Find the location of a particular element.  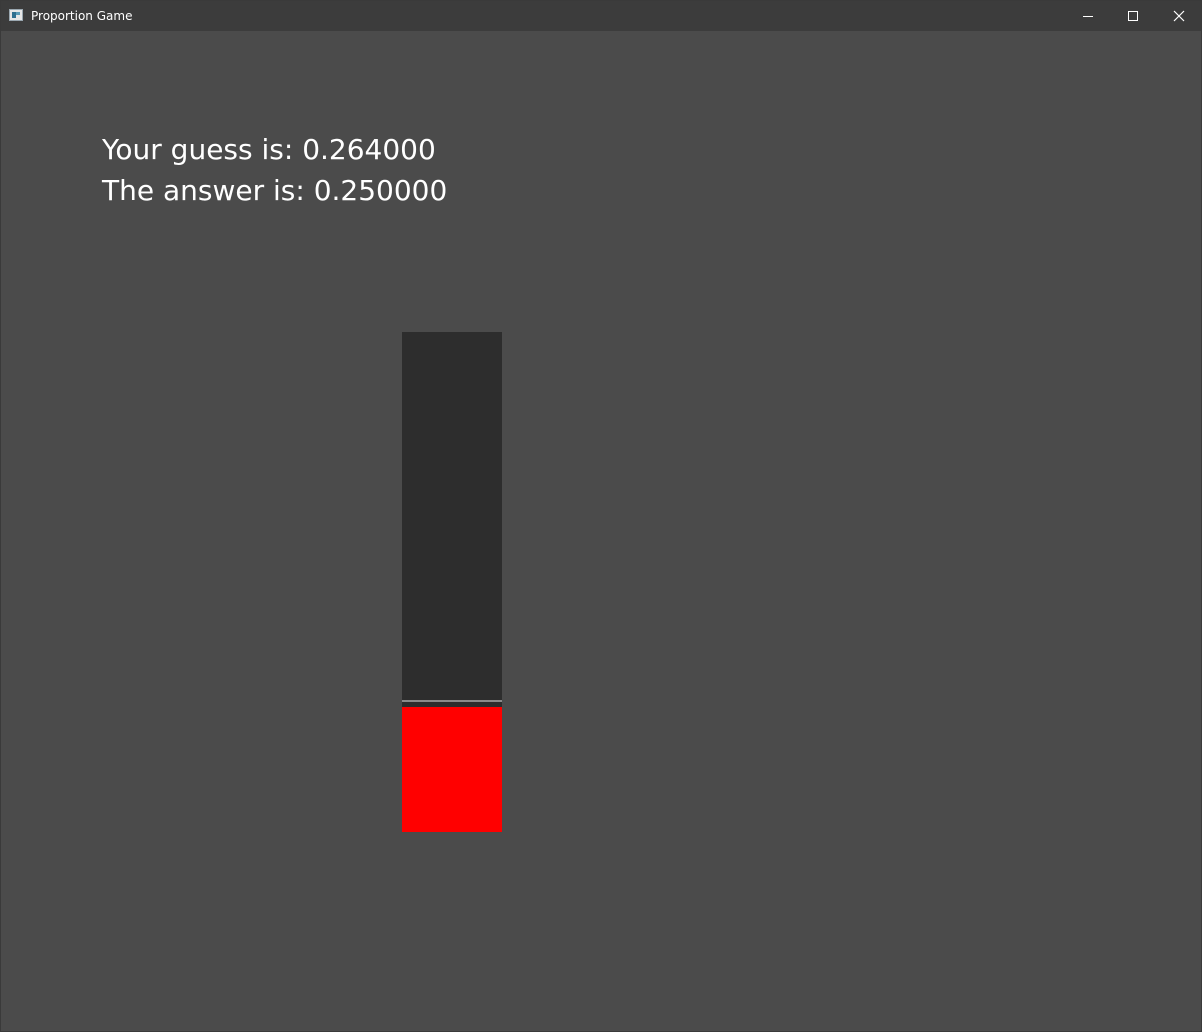

guess-result-text: Your guess is: 0.264000 is located at coordinates (269, 149).